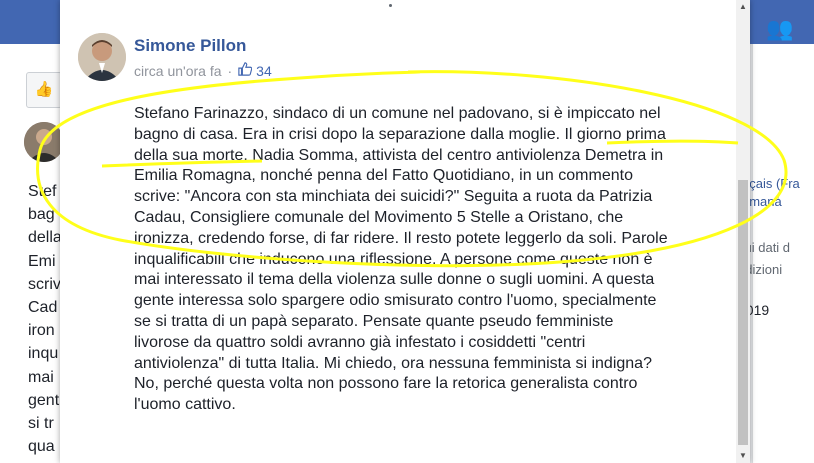  Describe the element at coordinates (178, 71) in the screenshot. I see `post-timestamp: circa un'ora fa` at that location.